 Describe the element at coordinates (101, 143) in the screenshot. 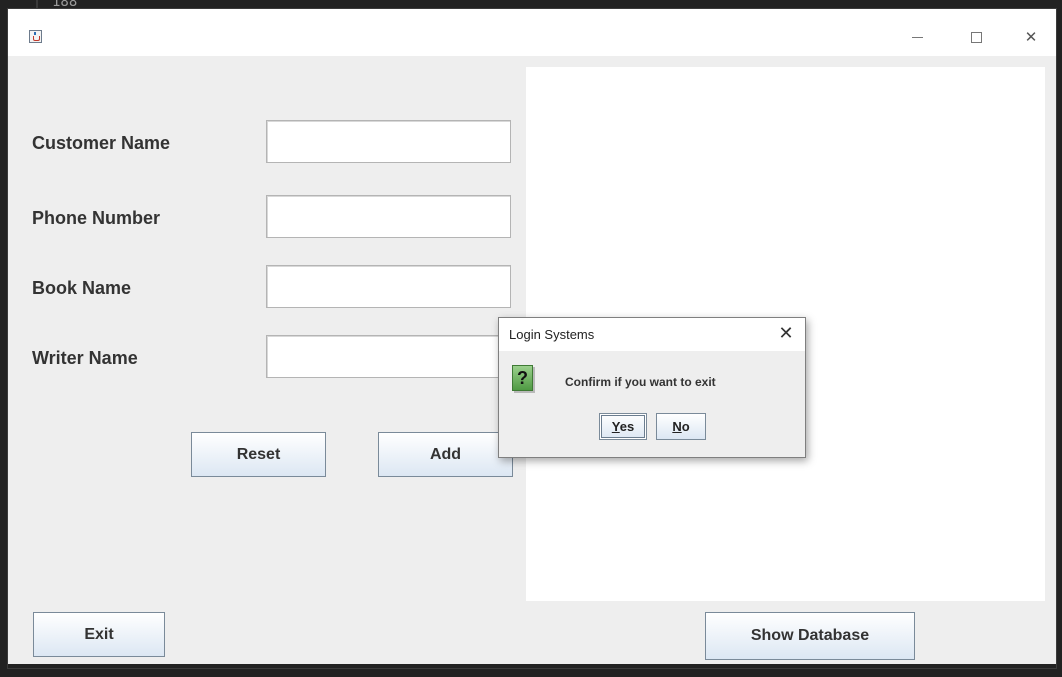

I see `customer-name-label: Customer Name` at that location.